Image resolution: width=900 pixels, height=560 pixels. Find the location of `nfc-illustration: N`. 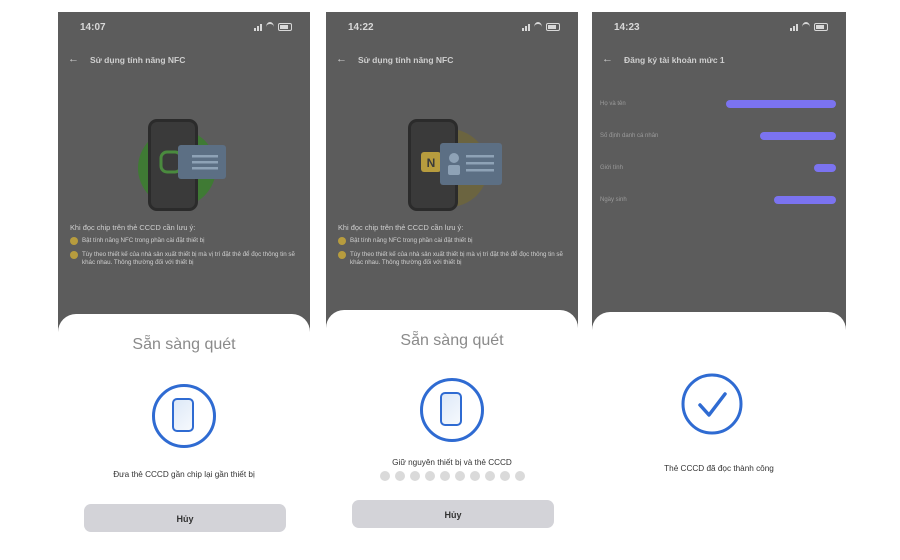

nfc-illustration: N is located at coordinates (453, 167).